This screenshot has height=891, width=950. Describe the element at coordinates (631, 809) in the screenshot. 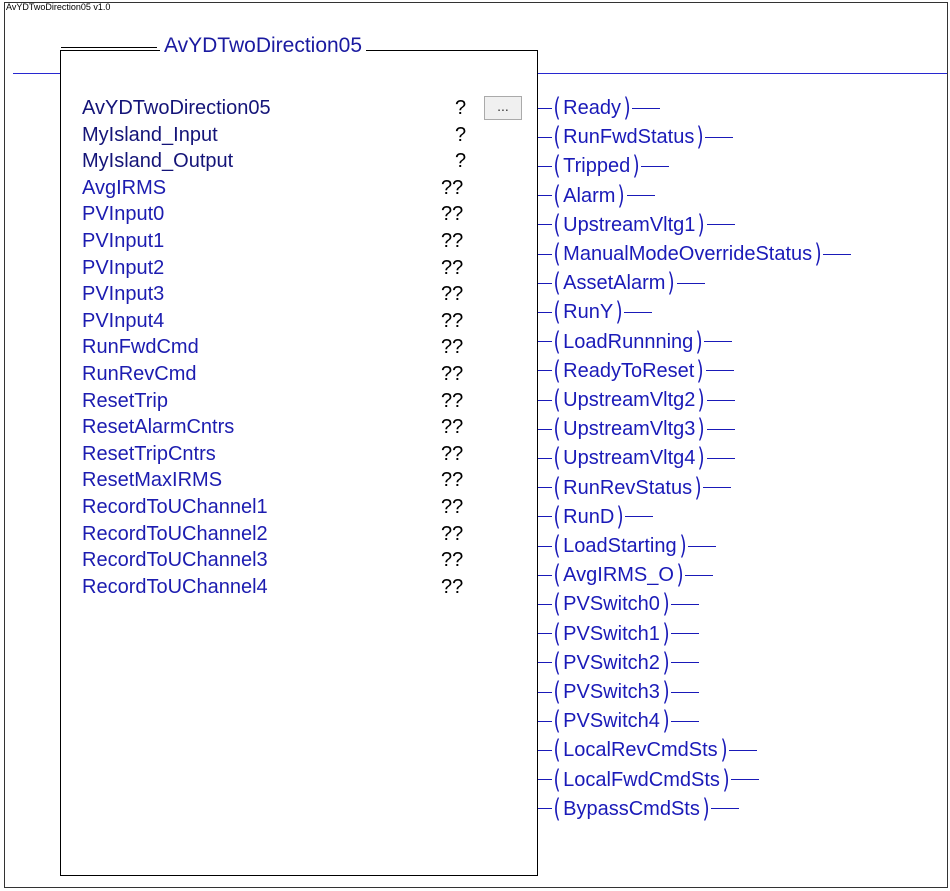

I see `output-coil-tag: BypassCmdSts` at that location.